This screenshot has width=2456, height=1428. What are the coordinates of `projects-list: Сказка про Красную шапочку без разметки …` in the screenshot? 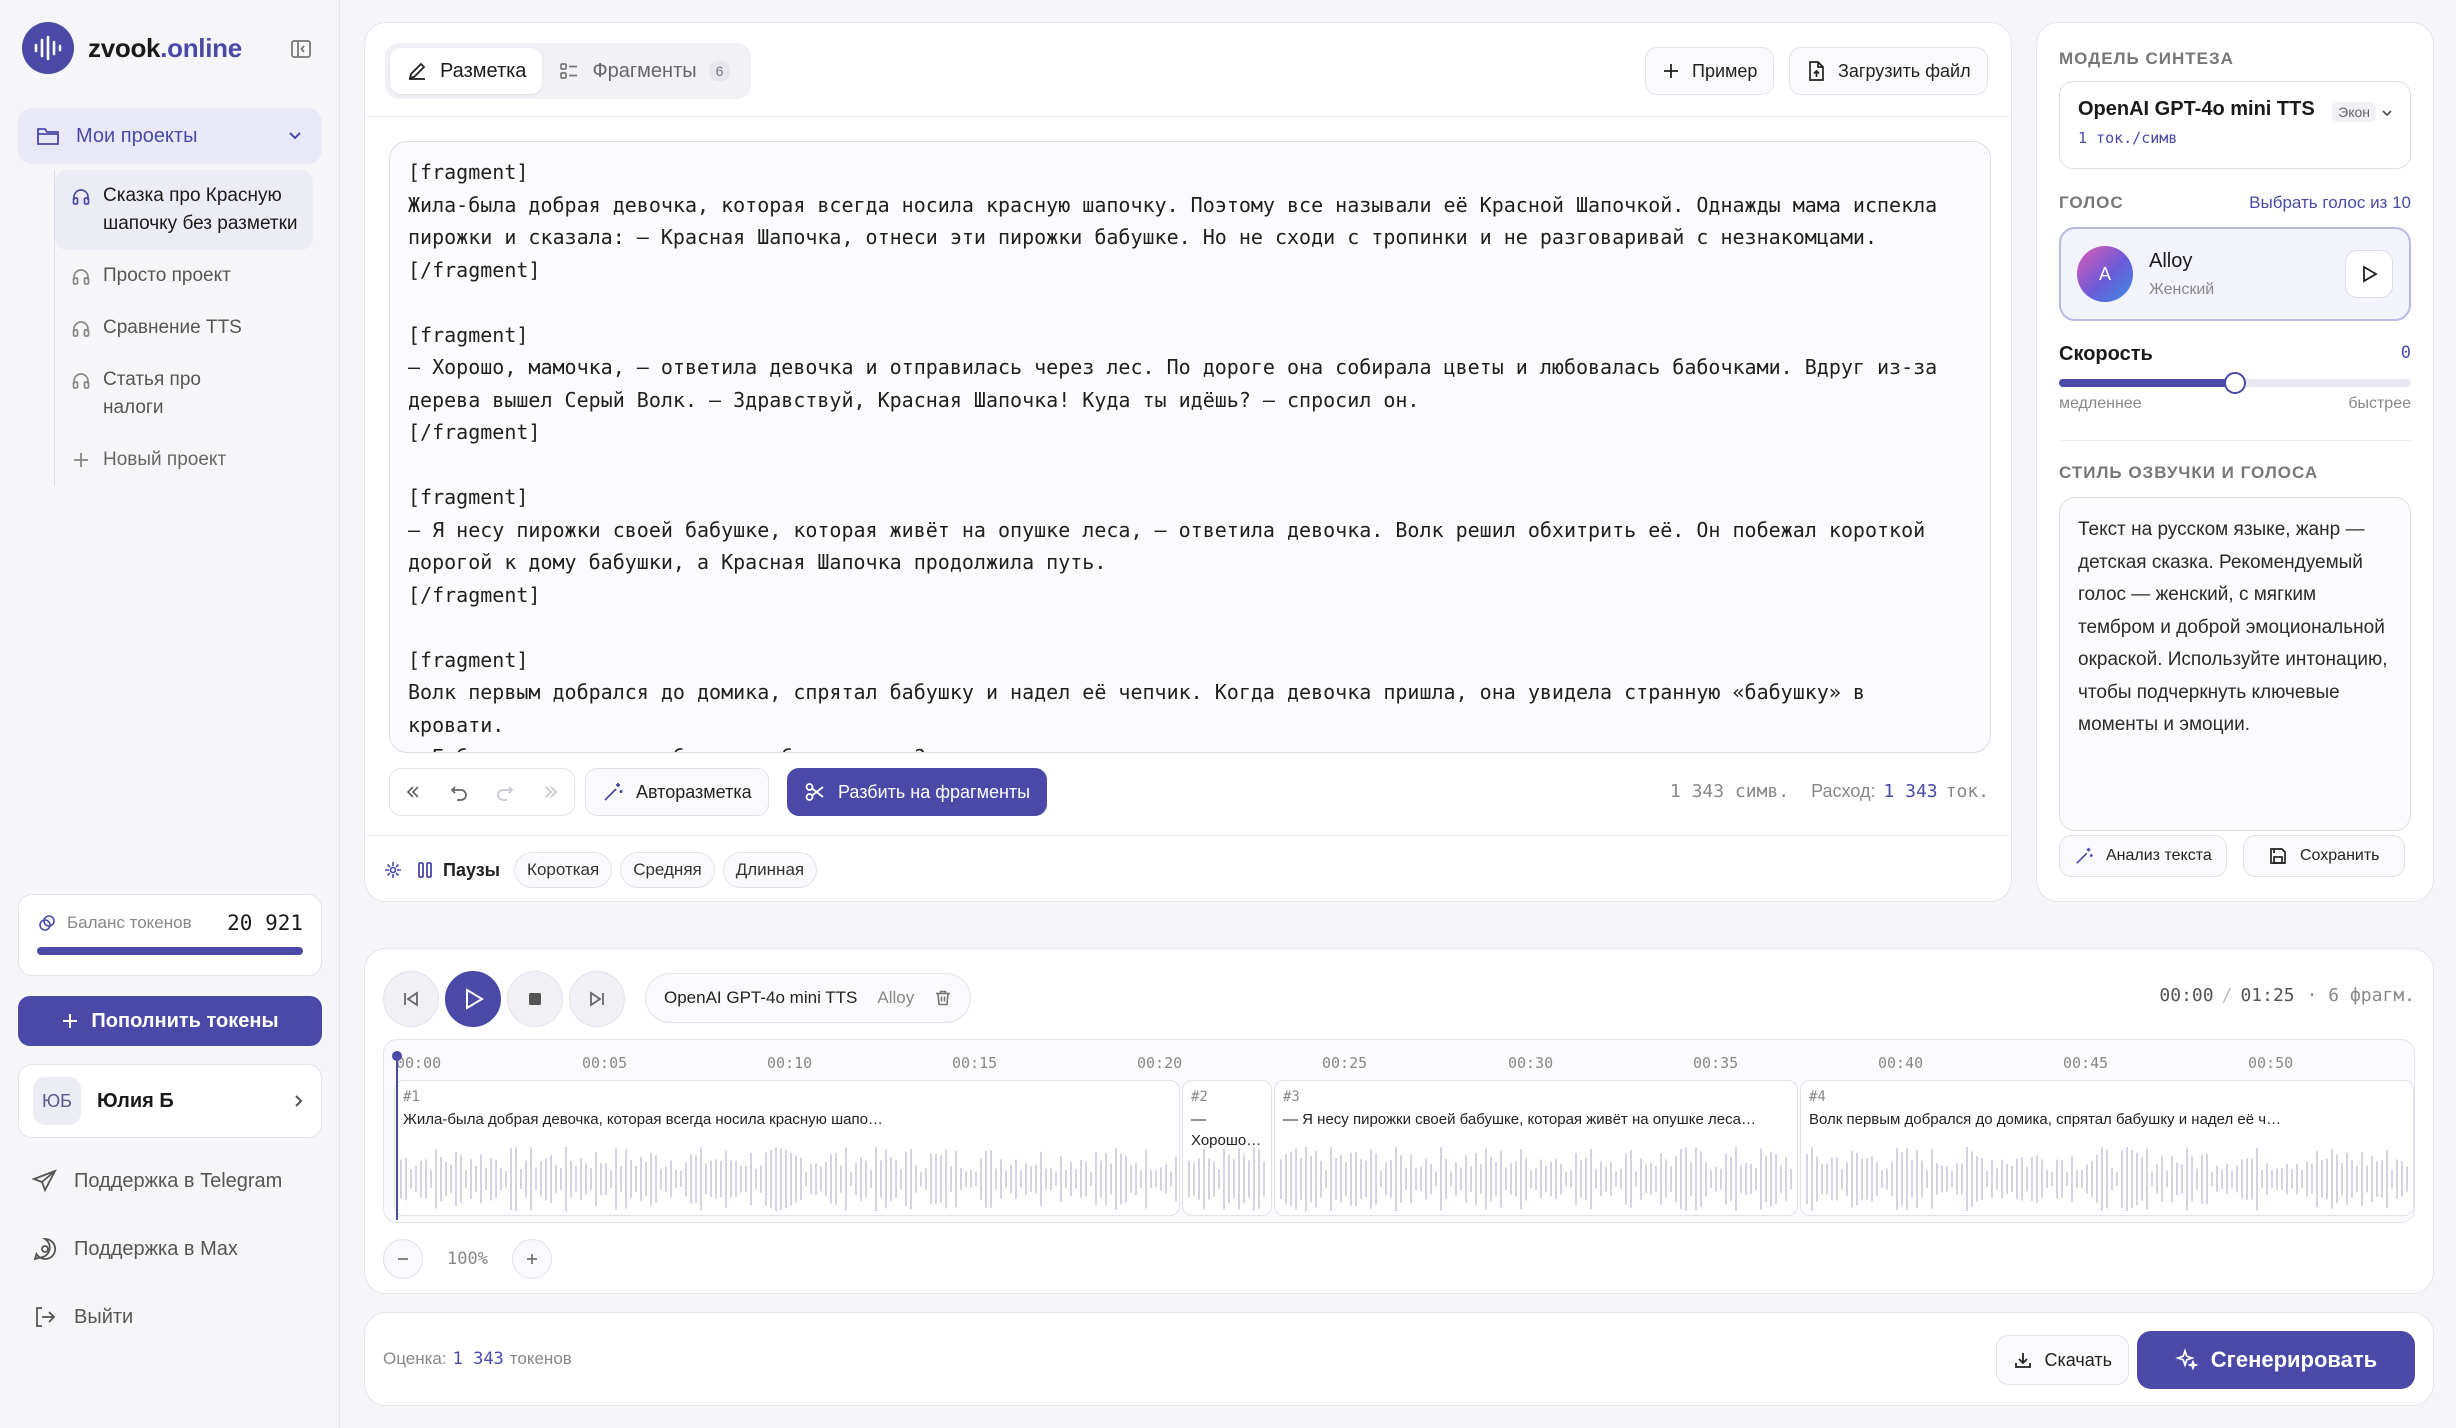 It's located at (188, 328).